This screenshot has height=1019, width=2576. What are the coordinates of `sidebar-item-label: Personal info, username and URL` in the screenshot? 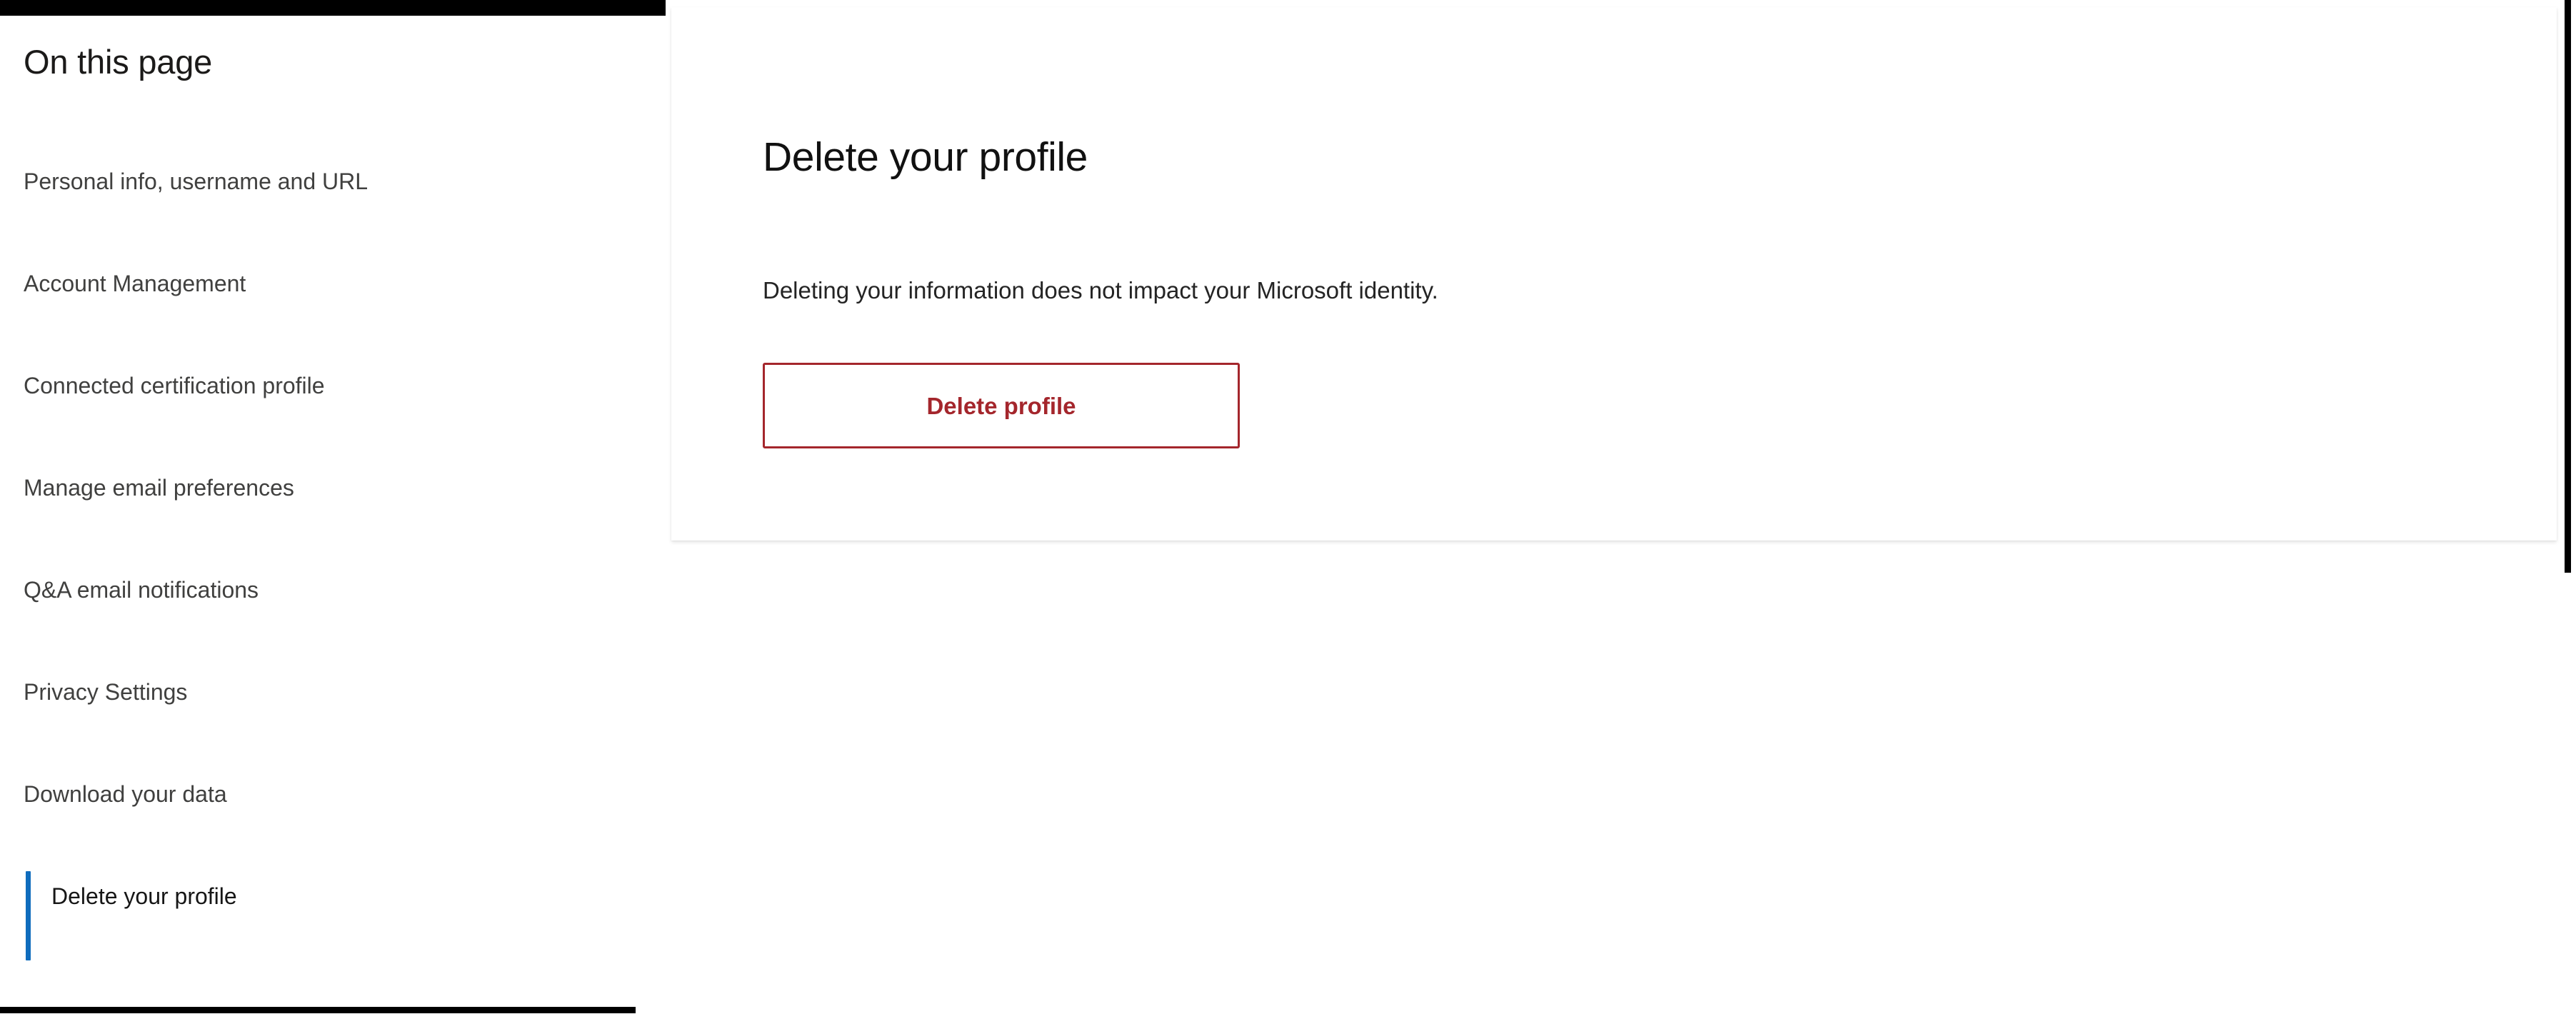 It's located at (196, 181).